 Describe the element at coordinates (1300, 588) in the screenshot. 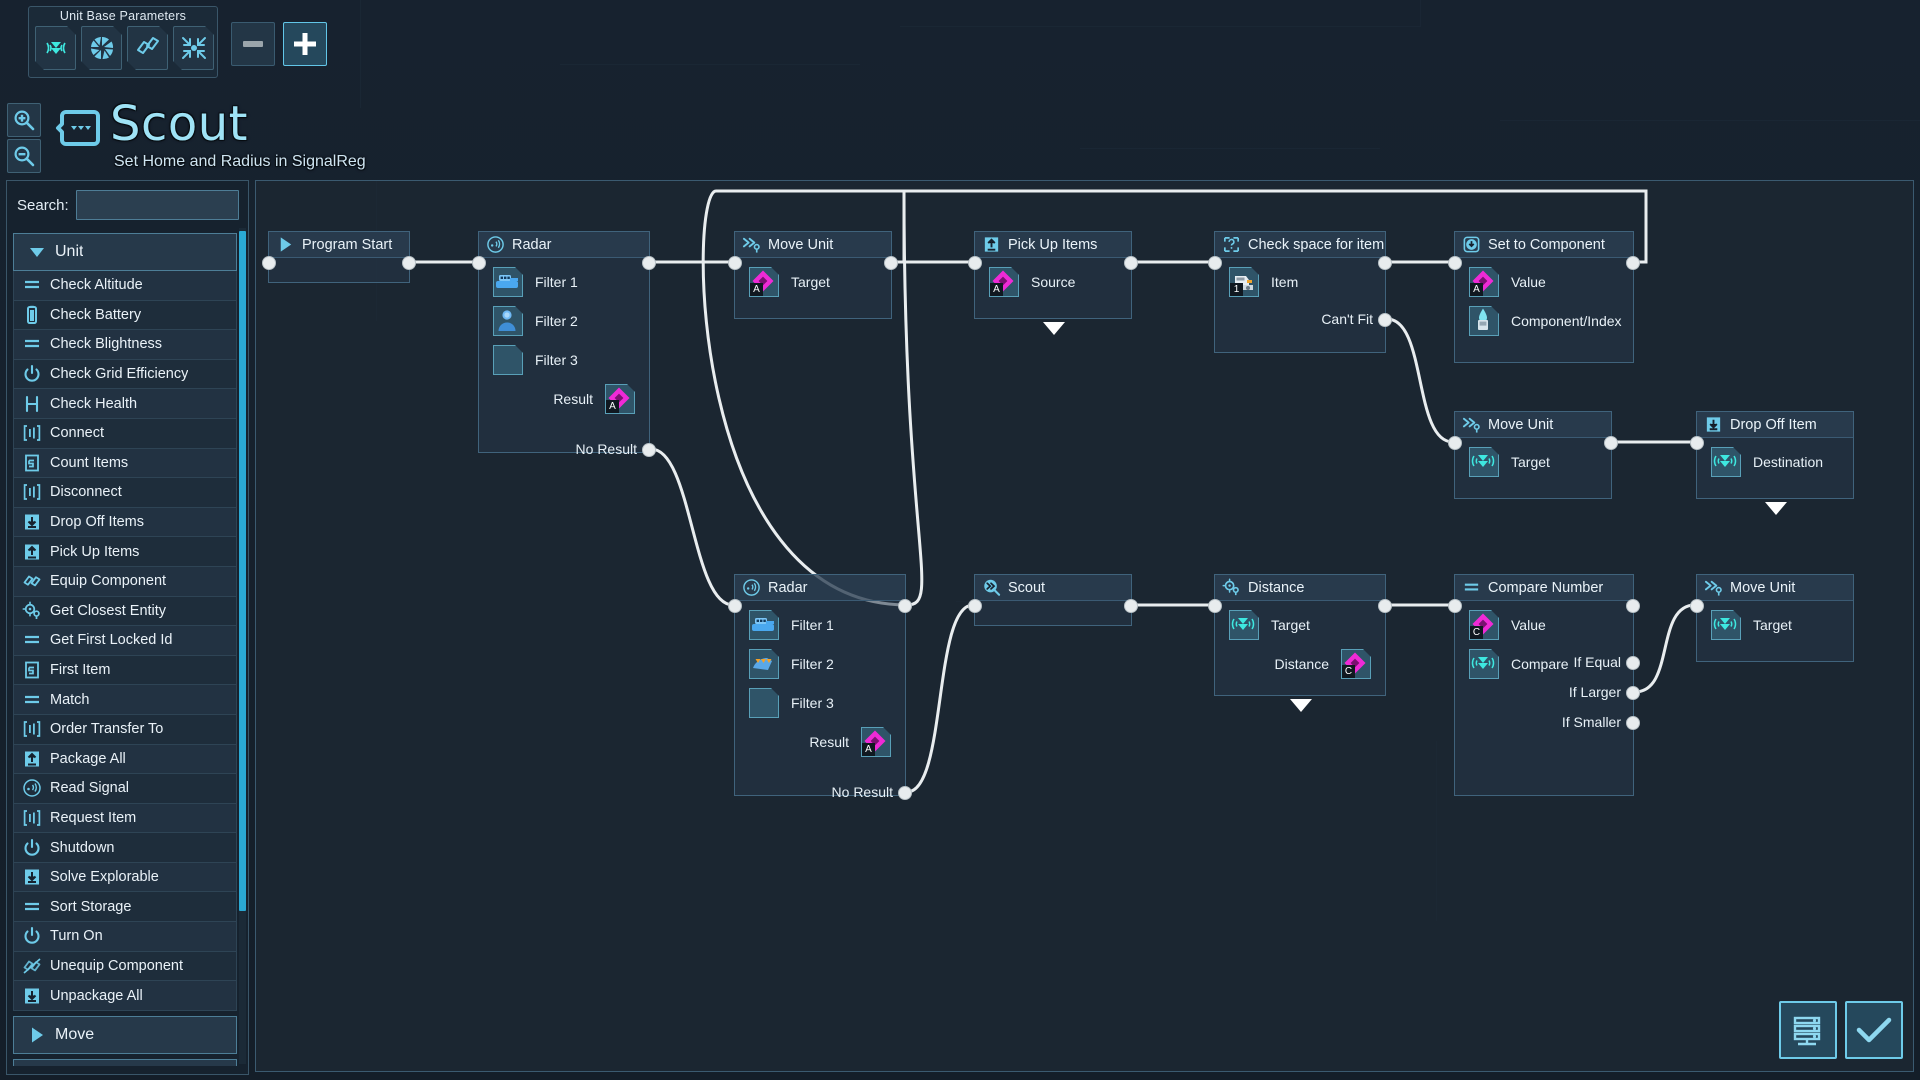

I see `node-header: Distance` at that location.